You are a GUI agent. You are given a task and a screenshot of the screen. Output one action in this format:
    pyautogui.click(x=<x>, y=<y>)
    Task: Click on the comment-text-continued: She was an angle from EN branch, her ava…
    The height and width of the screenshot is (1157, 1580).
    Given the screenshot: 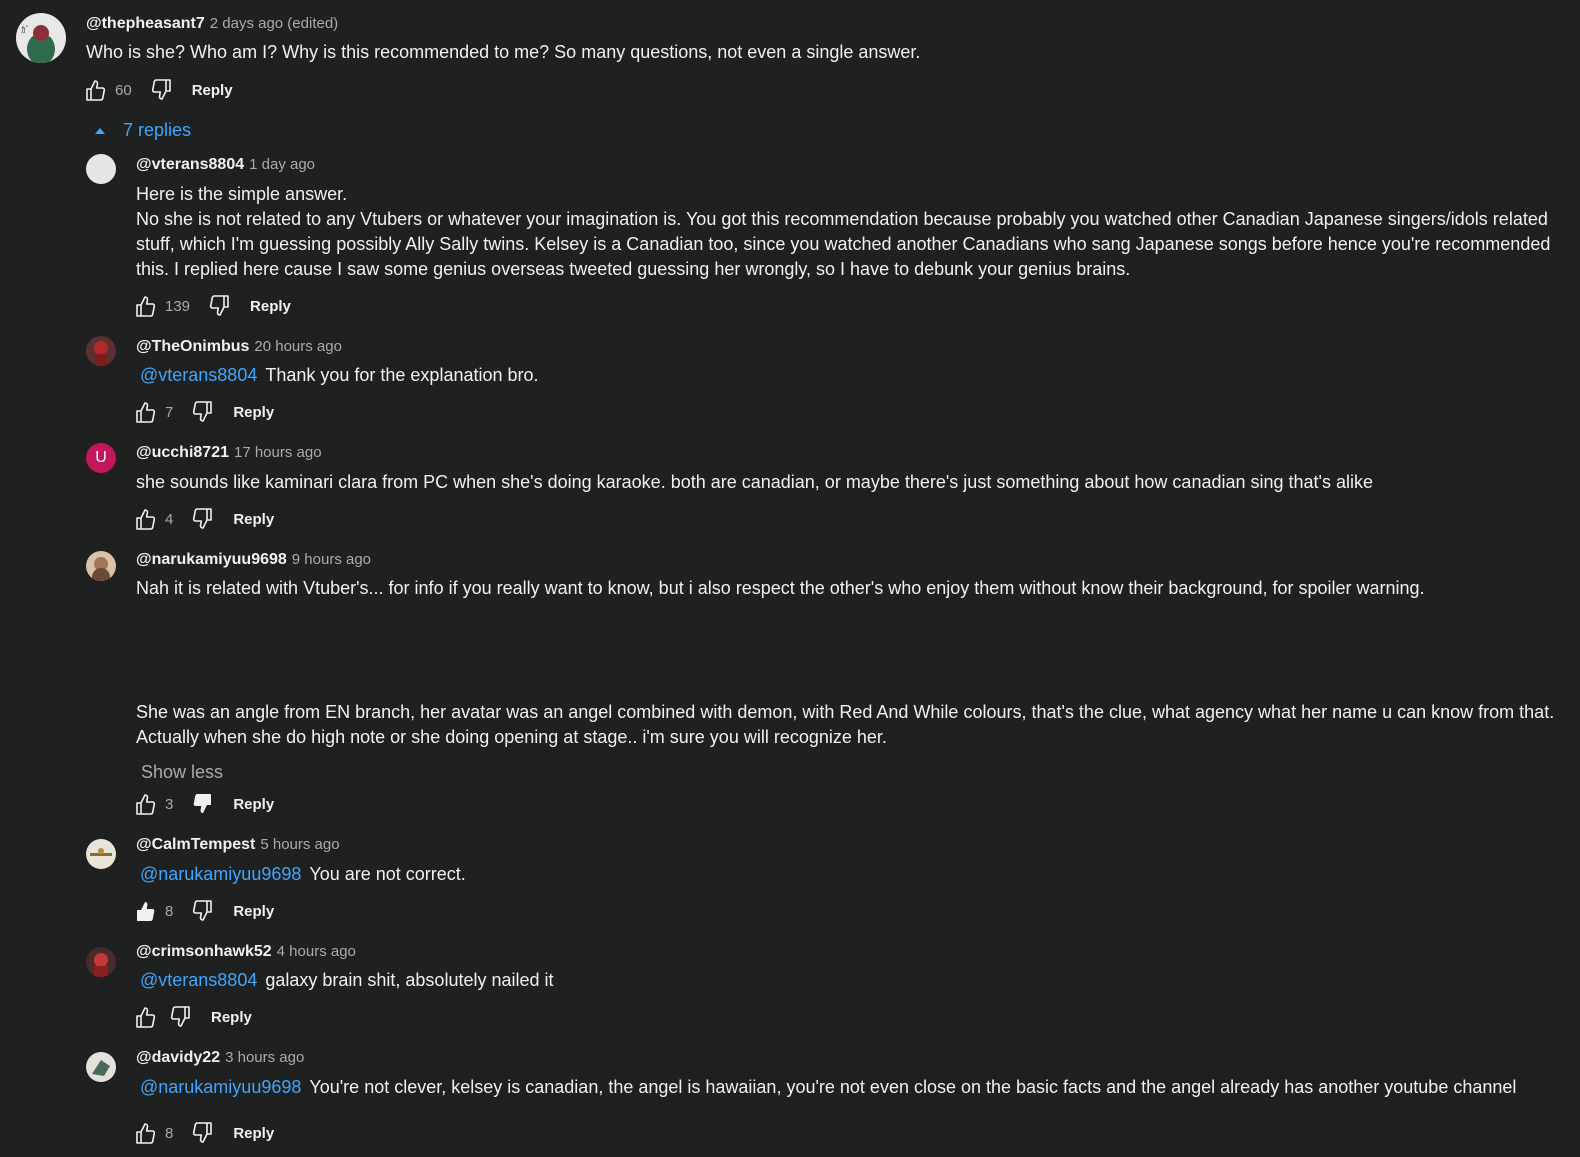 What is the action you would take?
    pyautogui.click(x=848, y=725)
    